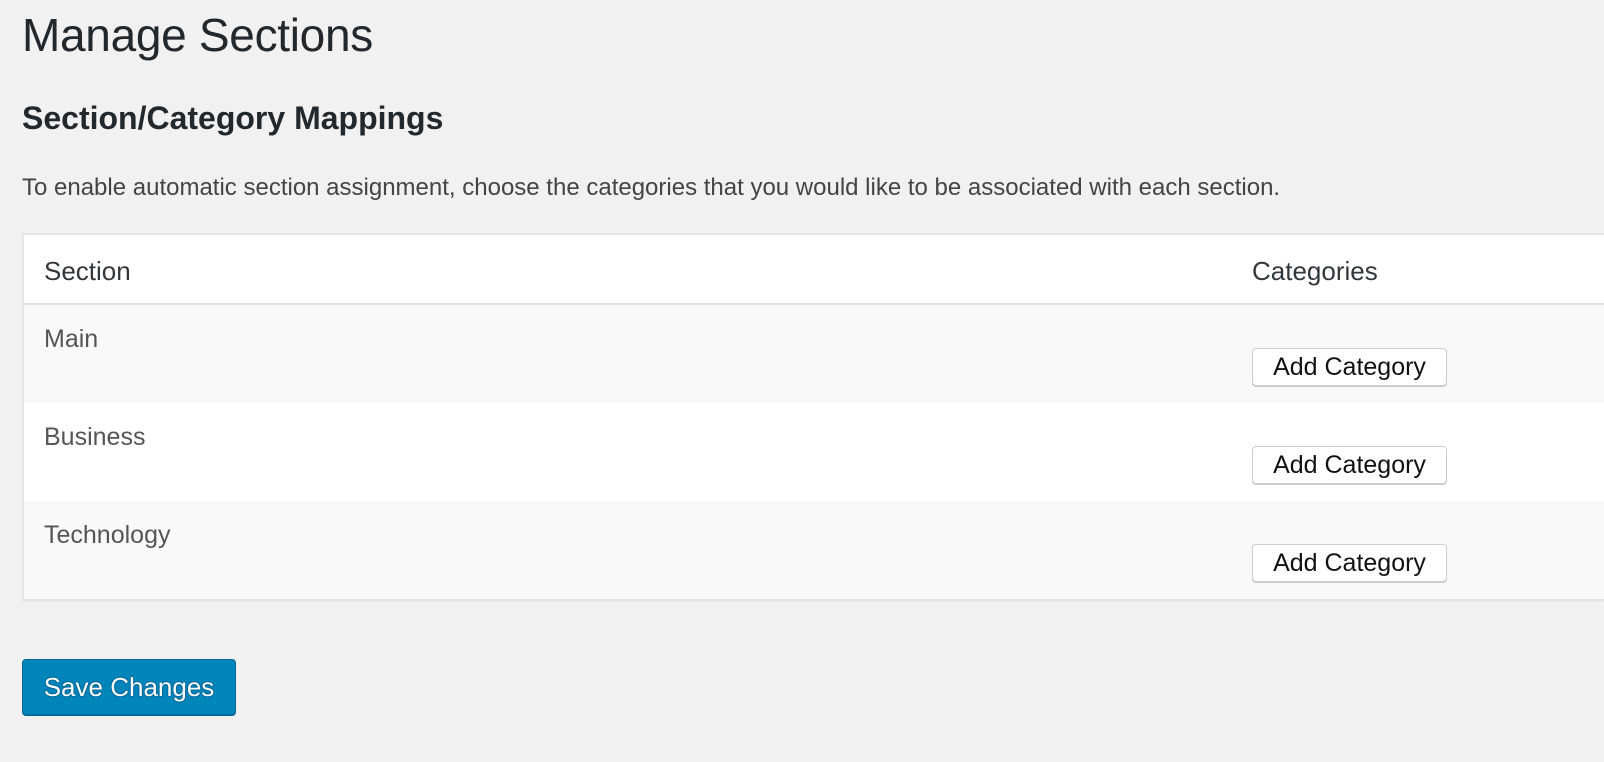 The image size is (1604, 762). Describe the element at coordinates (1315, 271) in the screenshot. I see `column-header-categories: Categories` at that location.